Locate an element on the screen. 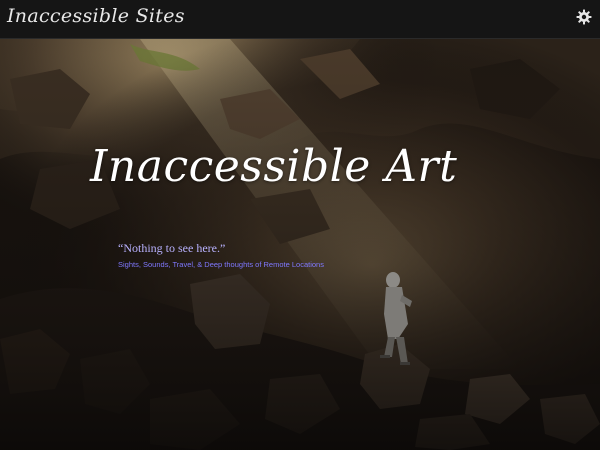  site-title: Inaccessible Sites is located at coordinates (96, 16).